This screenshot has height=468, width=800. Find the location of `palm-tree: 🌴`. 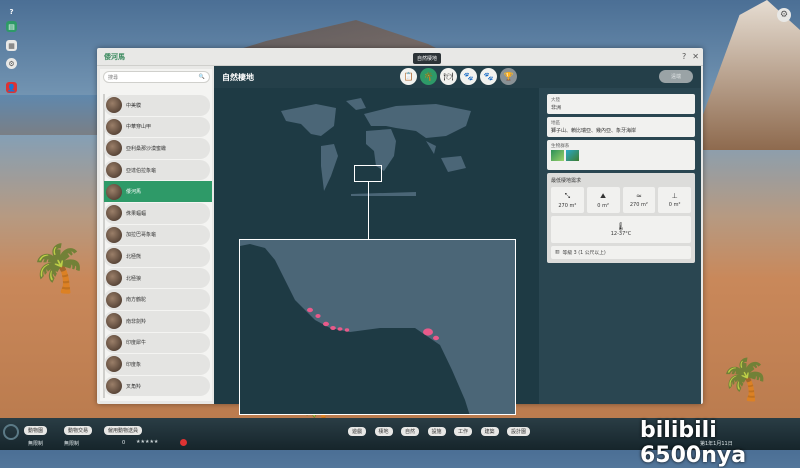

palm-tree: 🌴 is located at coordinates (59, 268).